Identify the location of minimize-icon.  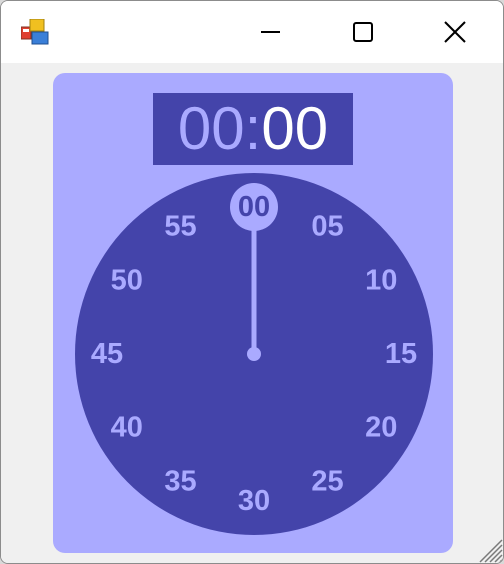
(270, 32).